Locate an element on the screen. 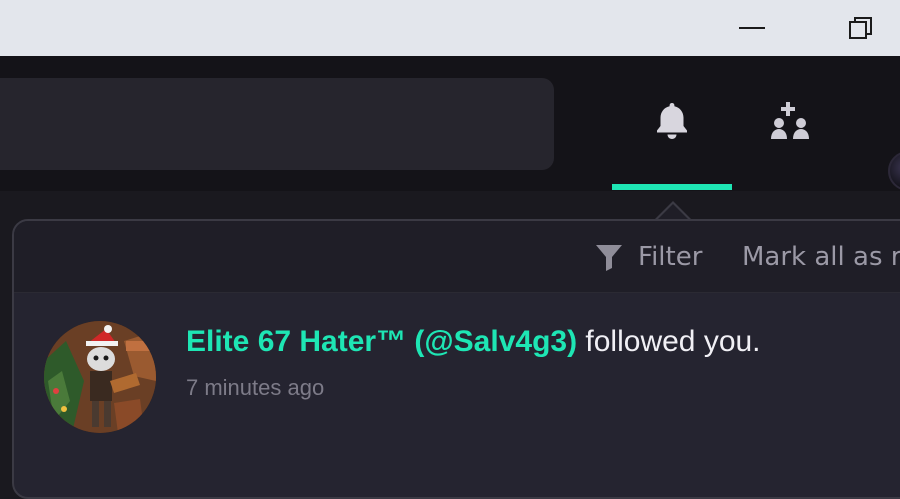 The image size is (900, 499). window-titlebar is located at coordinates (450, 28).